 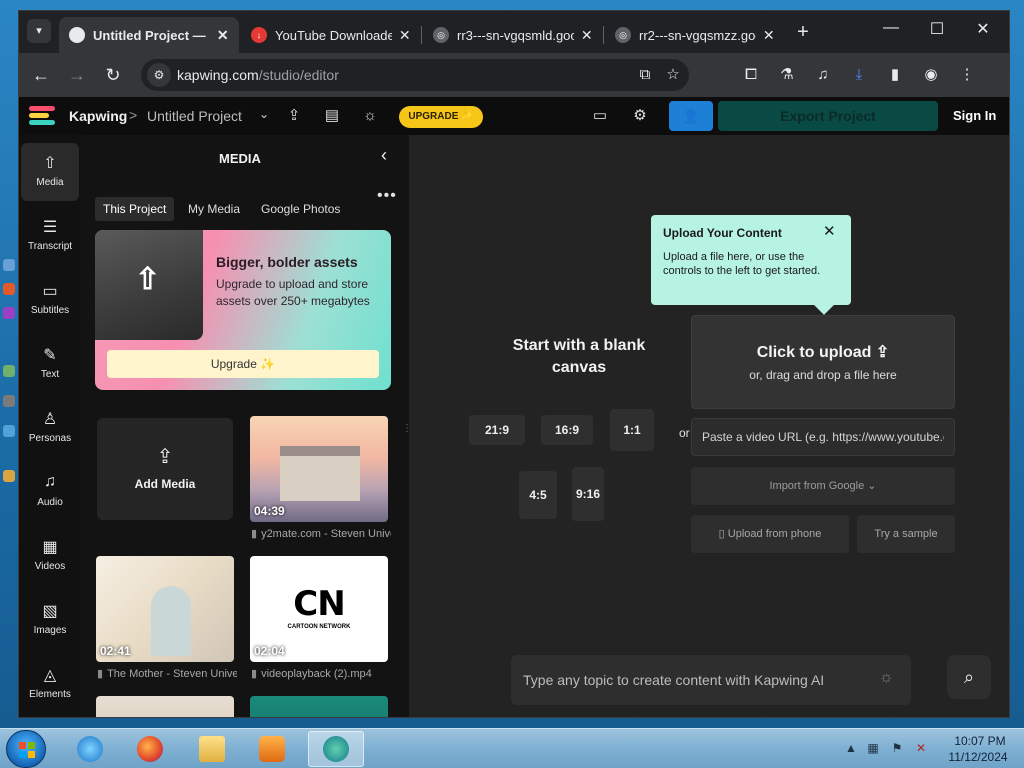 I want to click on comments-icon: ▭, so click(x=600, y=116).